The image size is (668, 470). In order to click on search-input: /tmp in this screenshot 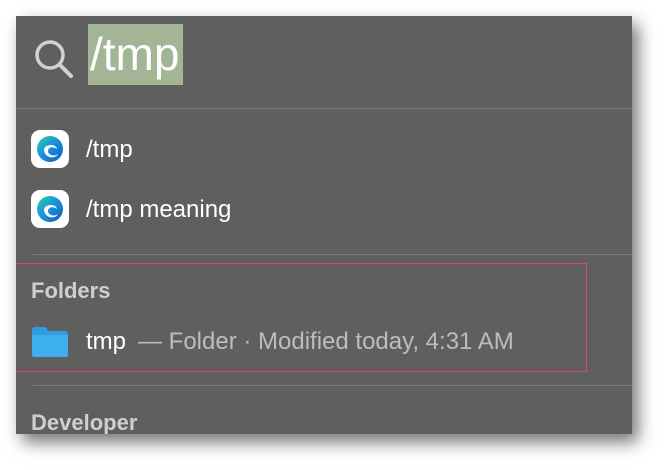, I will do `click(136, 54)`.